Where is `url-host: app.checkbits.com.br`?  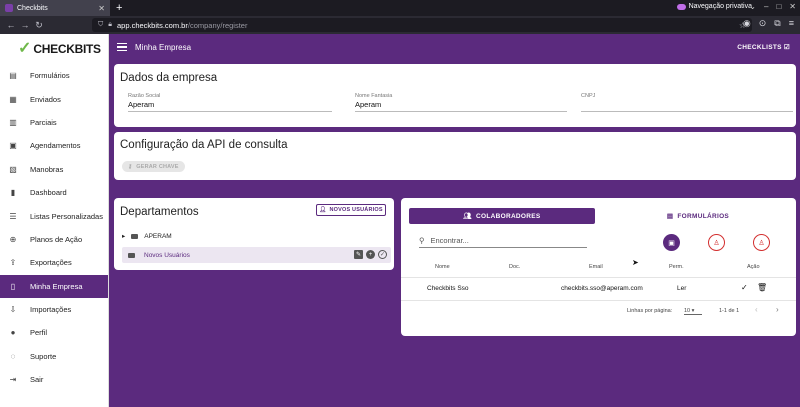 url-host: app.checkbits.com.br is located at coordinates (152, 25).